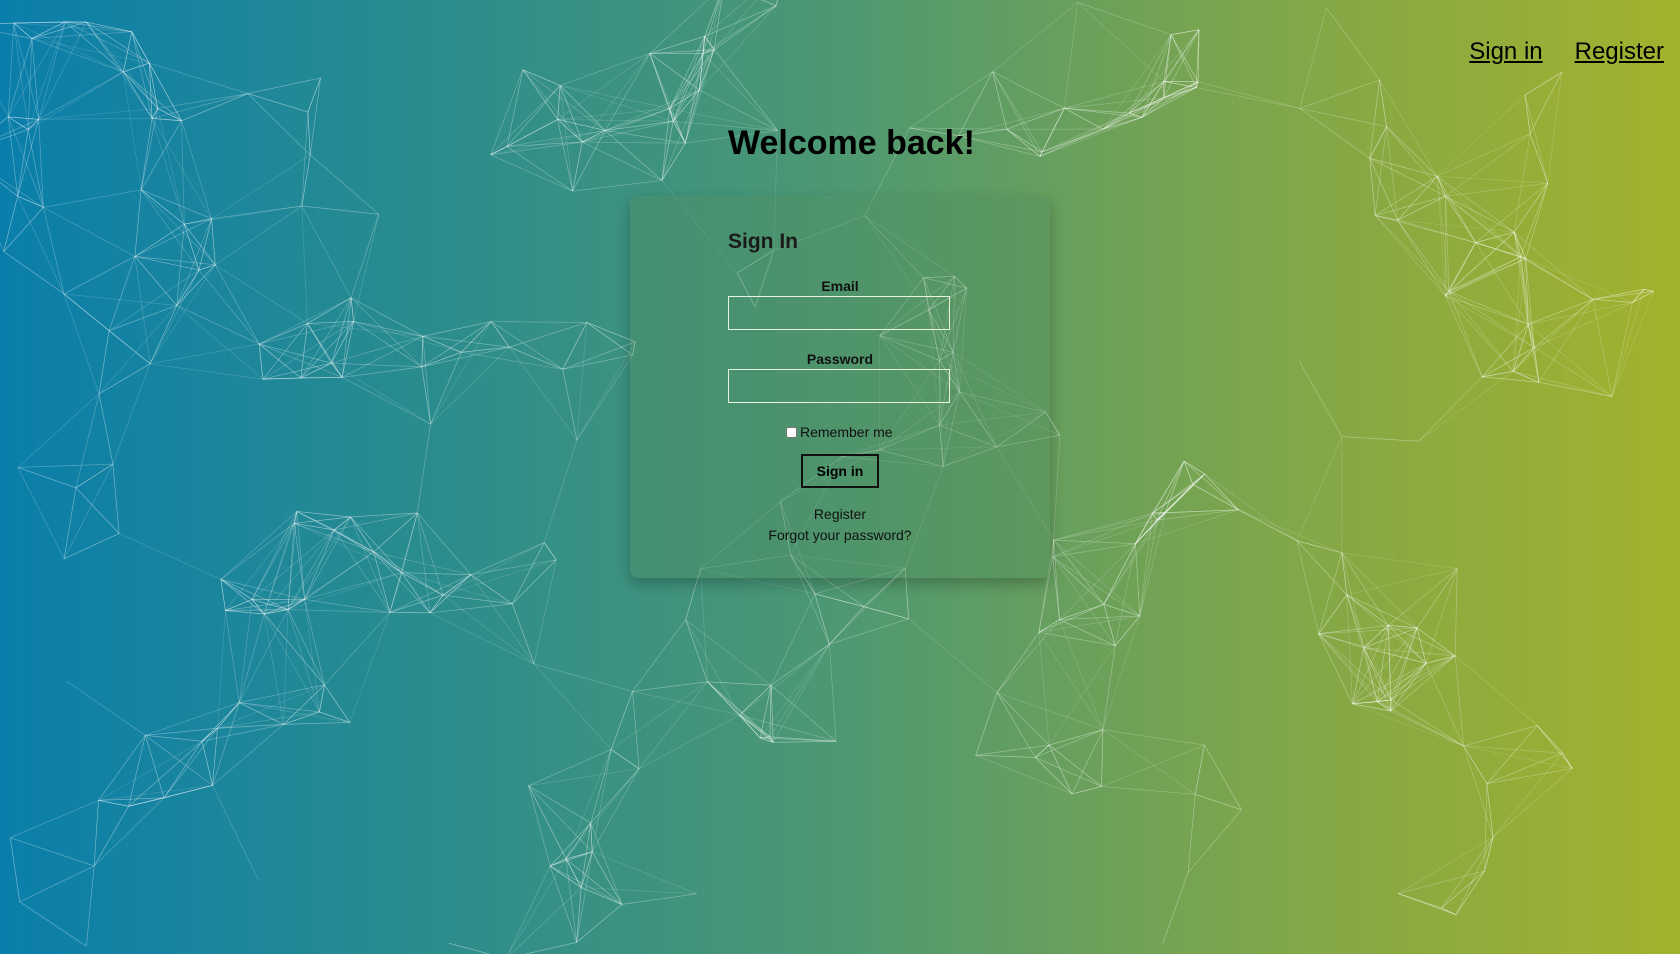 The width and height of the screenshot is (1680, 954). What do you see at coordinates (1619, 52) in the screenshot?
I see `nav-register-link: Register` at bounding box center [1619, 52].